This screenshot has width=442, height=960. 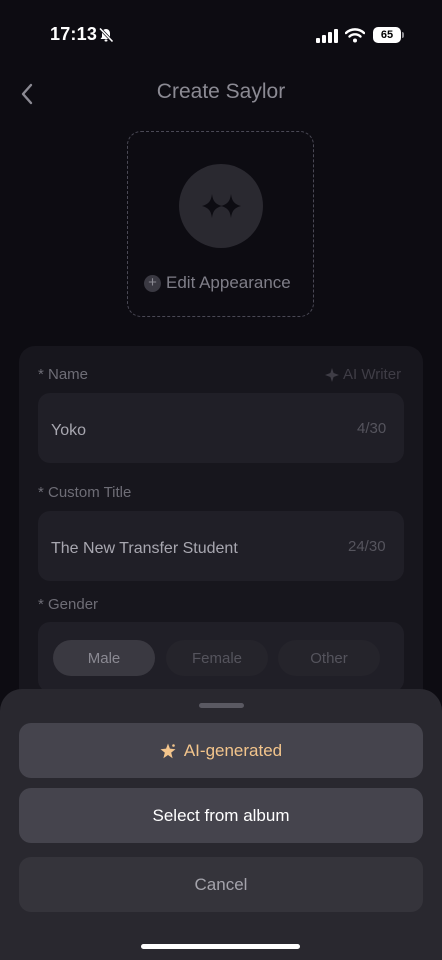 What do you see at coordinates (106, 35) in the screenshot?
I see `bell-muted-icon` at bounding box center [106, 35].